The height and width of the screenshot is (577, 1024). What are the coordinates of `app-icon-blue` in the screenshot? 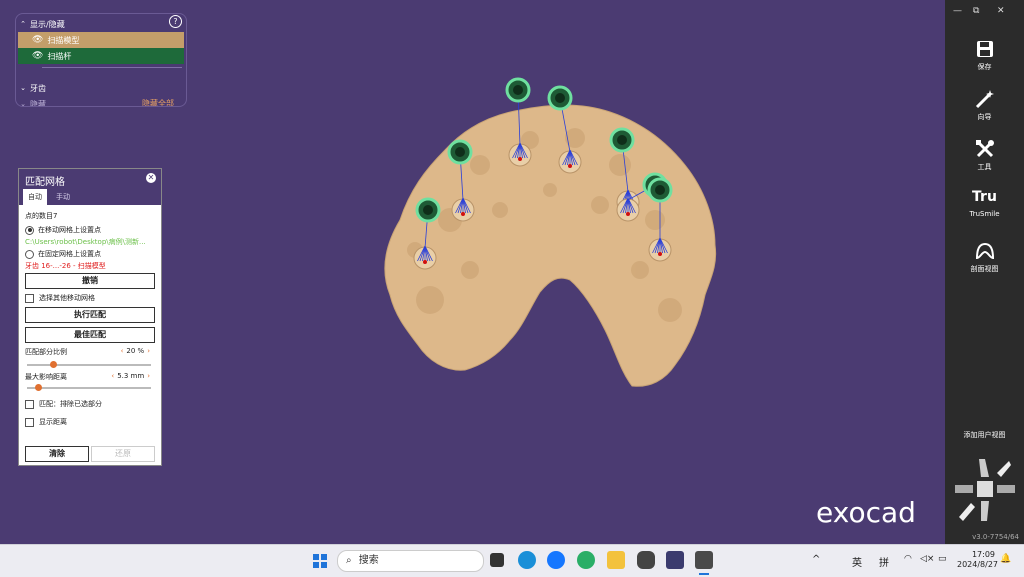 It's located at (556, 560).